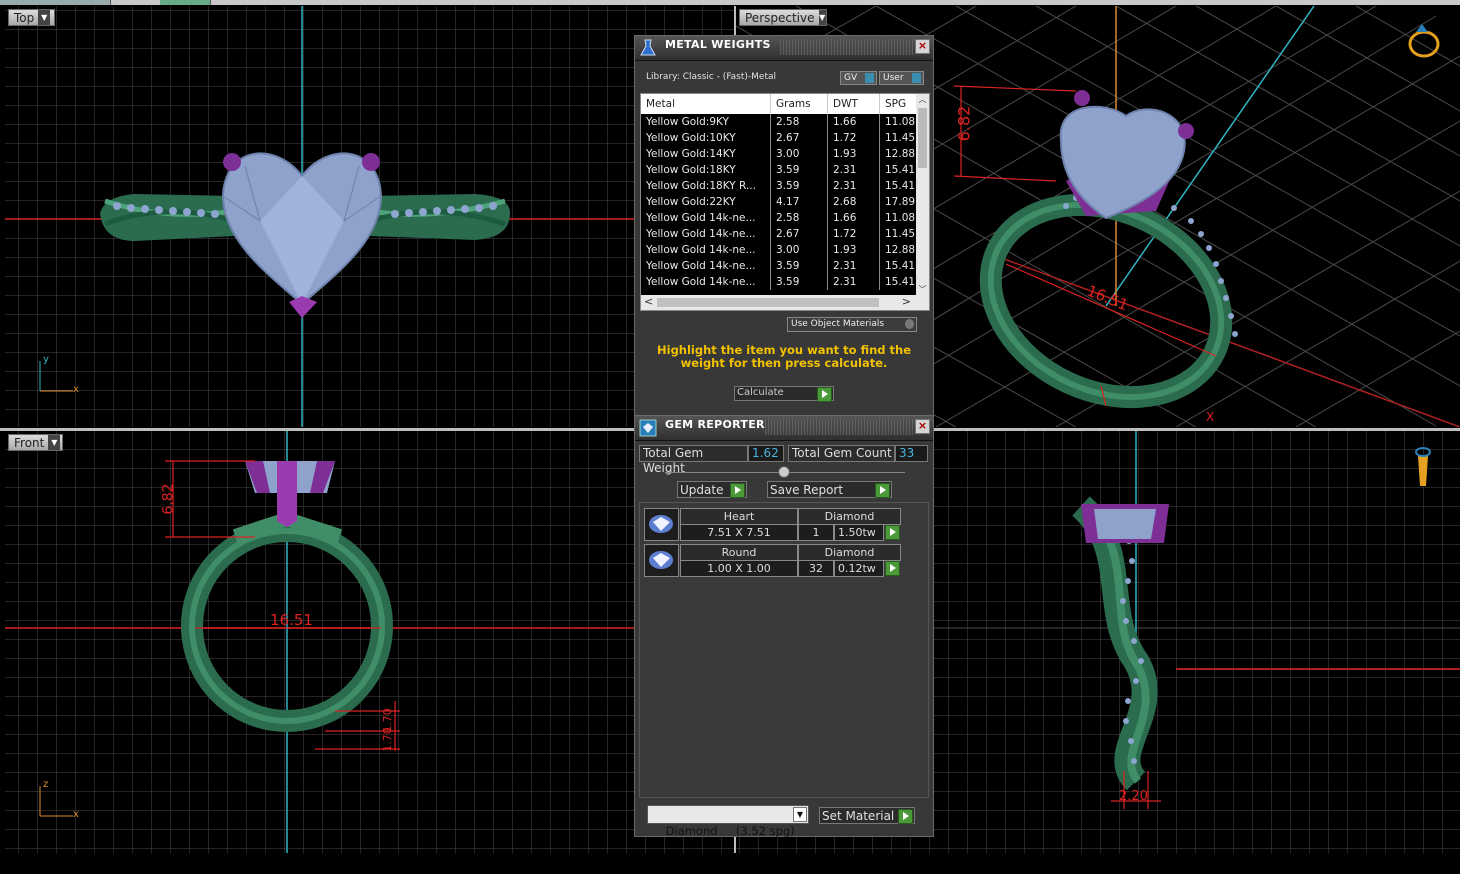 This screenshot has height=874, width=1460. I want to click on material-select: Diamond (3.52 spg) ▼, so click(728, 821).